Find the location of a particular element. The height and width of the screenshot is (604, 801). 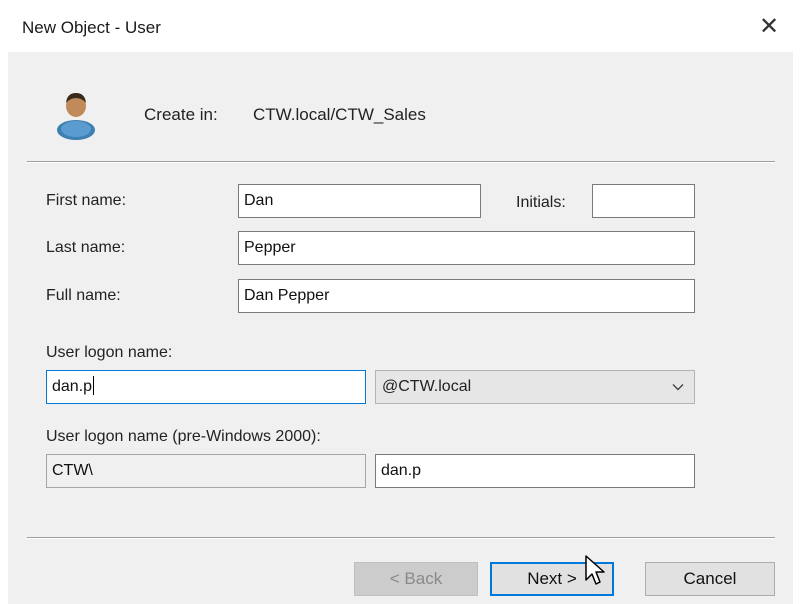

logon-name-label: User logon name: is located at coordinates (109, 352).